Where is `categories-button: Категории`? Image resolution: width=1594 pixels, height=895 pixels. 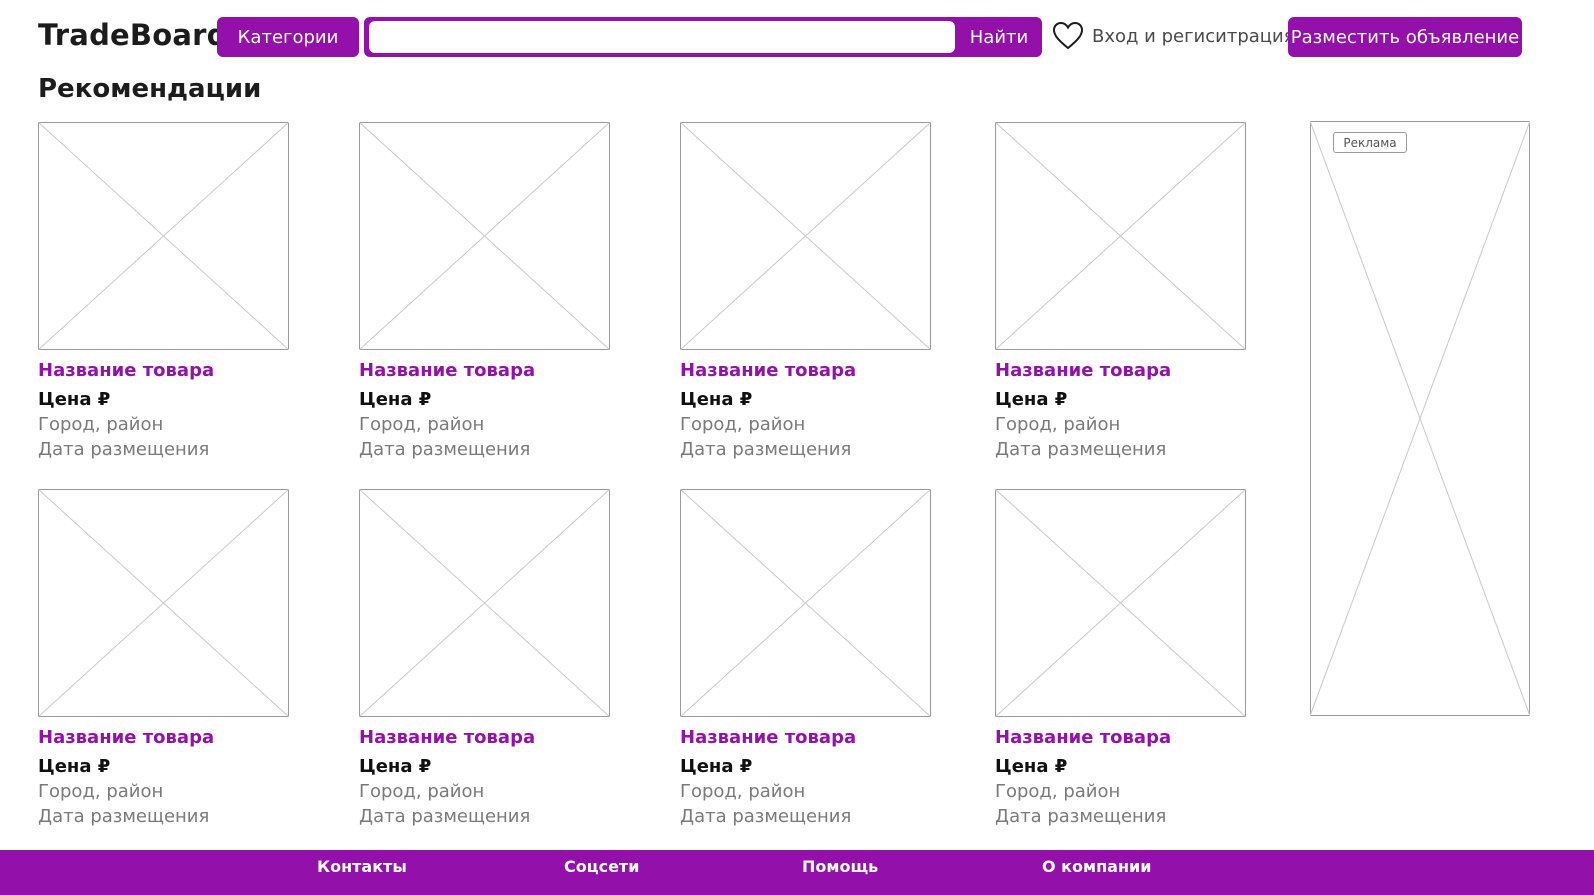 categories-button: Категории is located at coordinates (288, 37).